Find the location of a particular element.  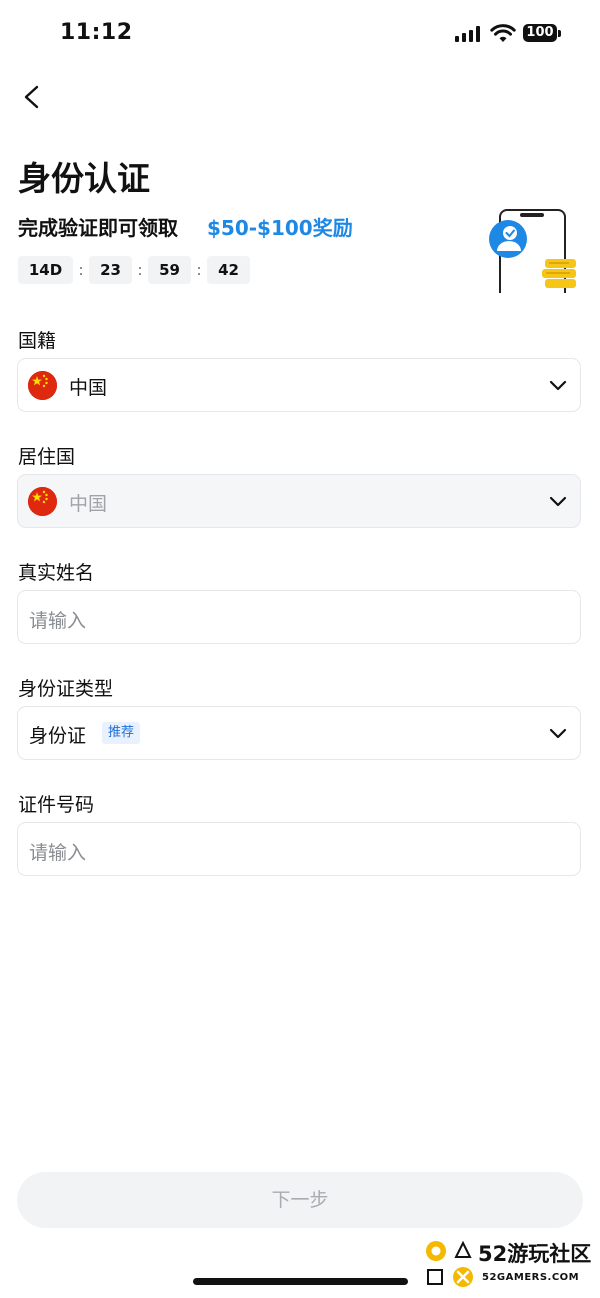

watermark-text-en: 52GAMERS.COM is located at coordinates (531, 1277).